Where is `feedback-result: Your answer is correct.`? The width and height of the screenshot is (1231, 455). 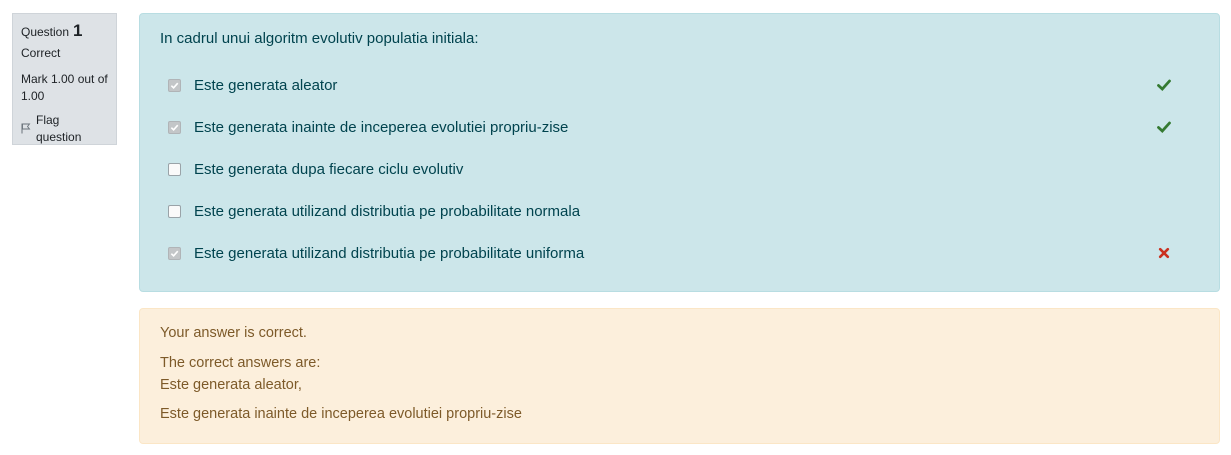
feedback-result: Your answer is correct. is located at coordinates (233, 333).